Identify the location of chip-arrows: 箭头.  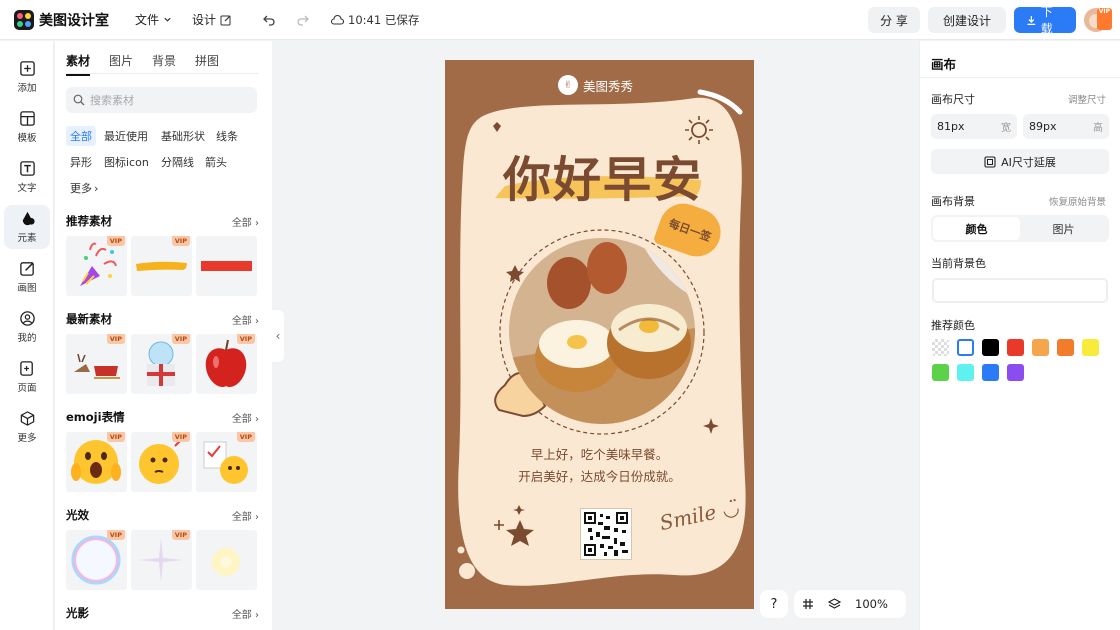
(216, 162).